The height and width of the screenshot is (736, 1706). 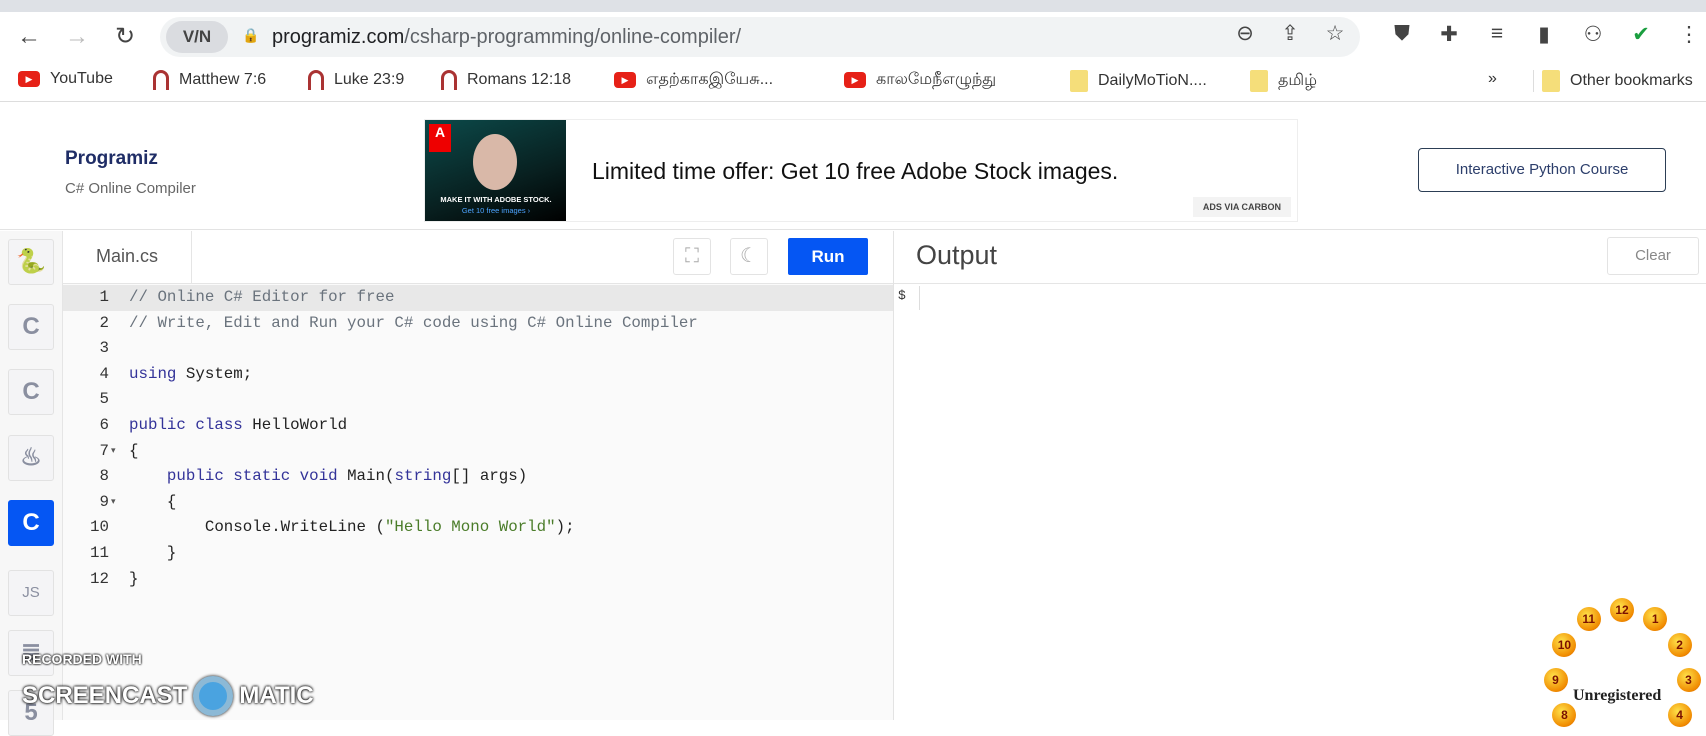 I want to click on sidebar-item-js: JS, so click(x=31, y=593).